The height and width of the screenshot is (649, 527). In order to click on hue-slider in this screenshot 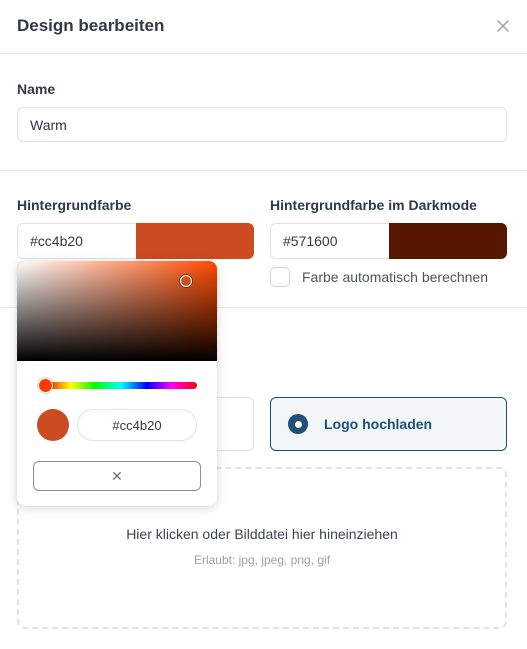, I will do `click(121, 385)`.